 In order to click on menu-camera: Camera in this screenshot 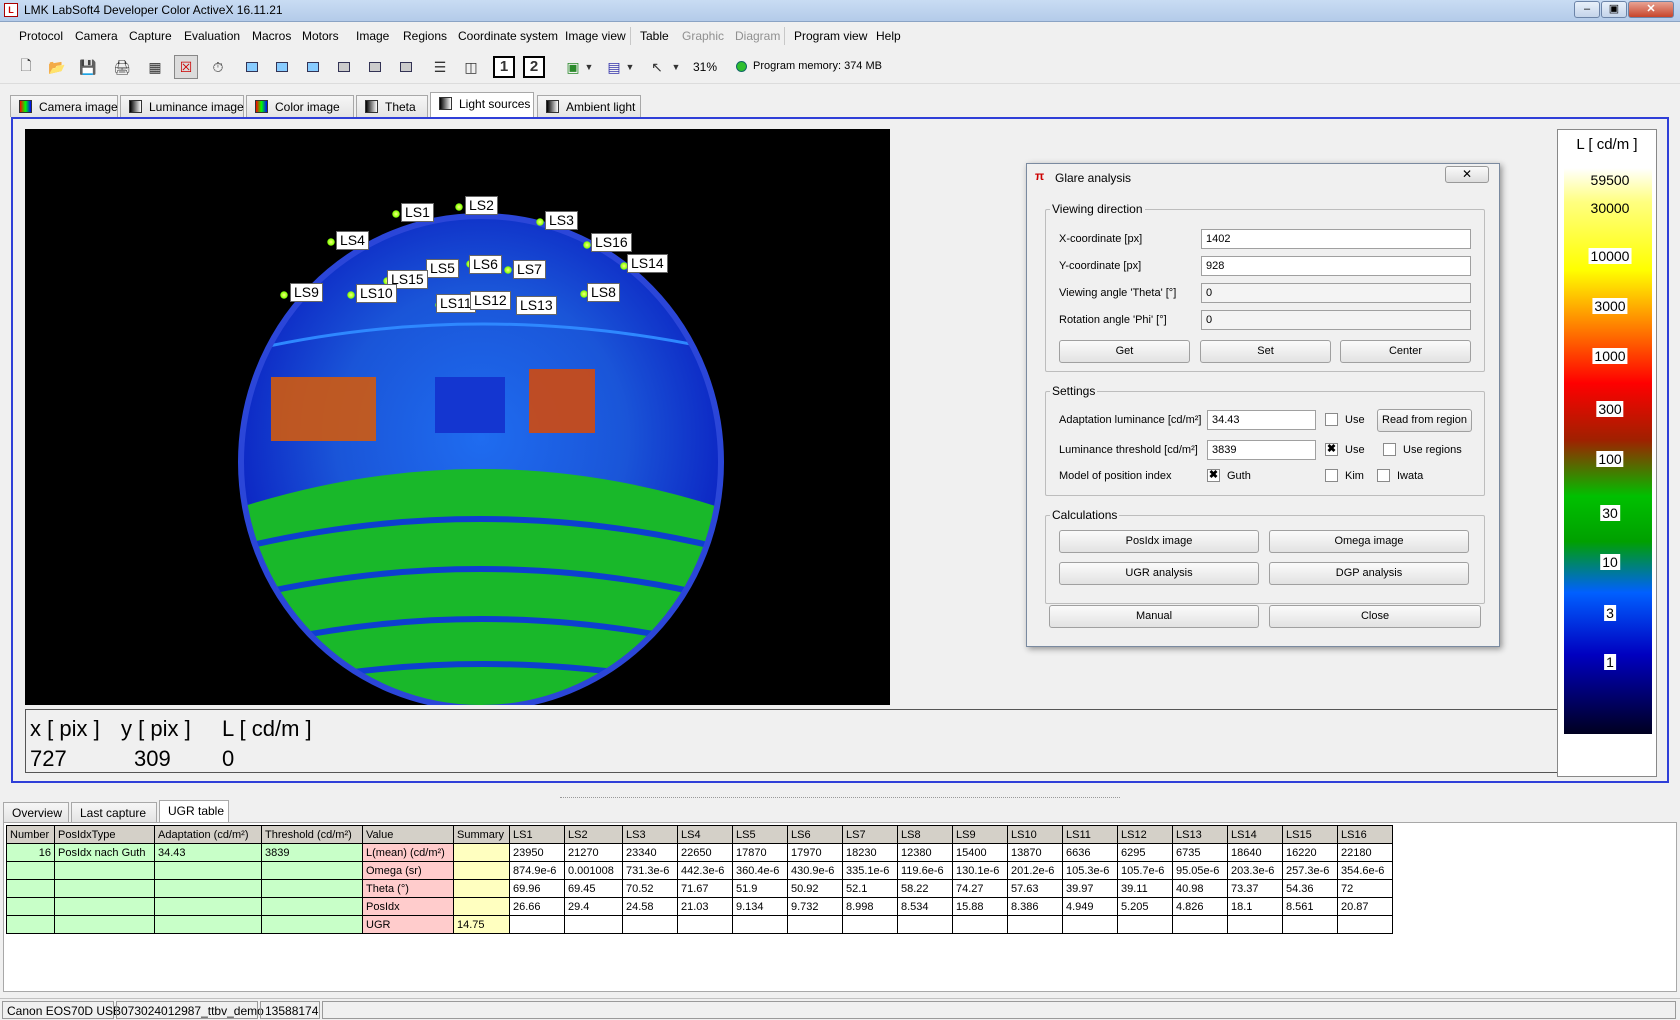, I will do `click(96, 36)`.